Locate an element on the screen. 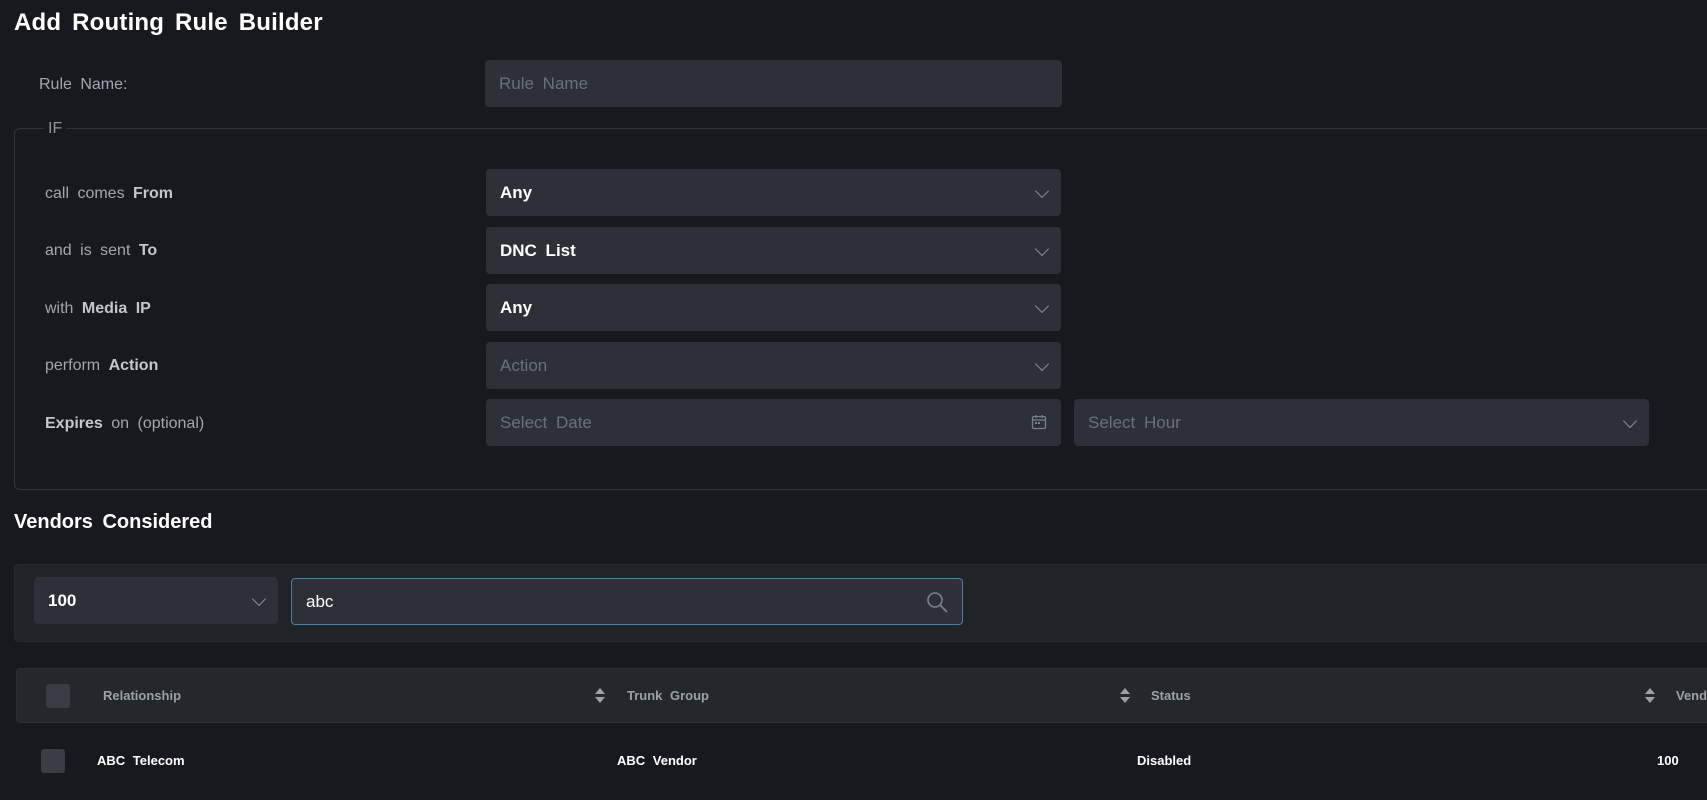  from-select-value: Any is located at coordinates (516, 192).